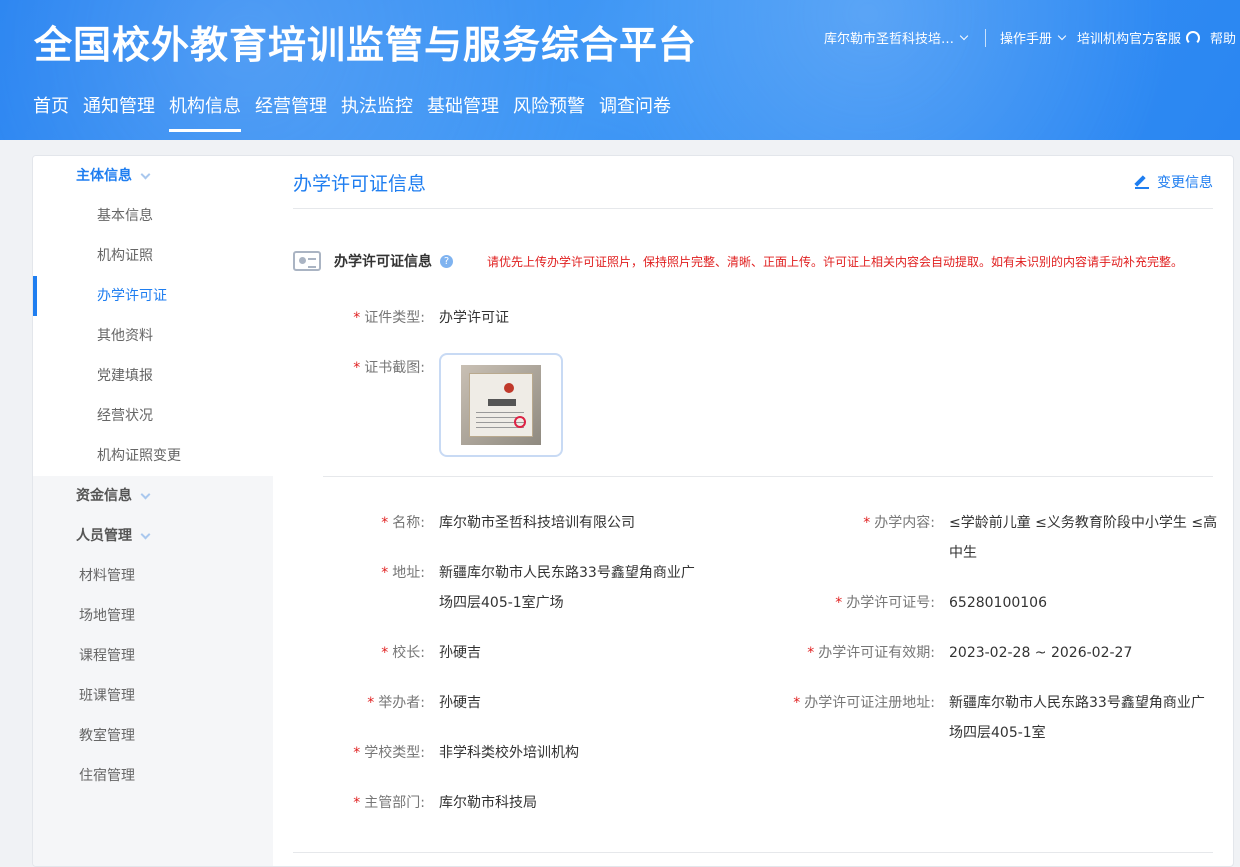 The height and width of the screenshot is (867, 1240). Describe the element at coordinates (1140, 37) in the screenshot. I see `customer-service-link: 培训机构官方客服` at that location.